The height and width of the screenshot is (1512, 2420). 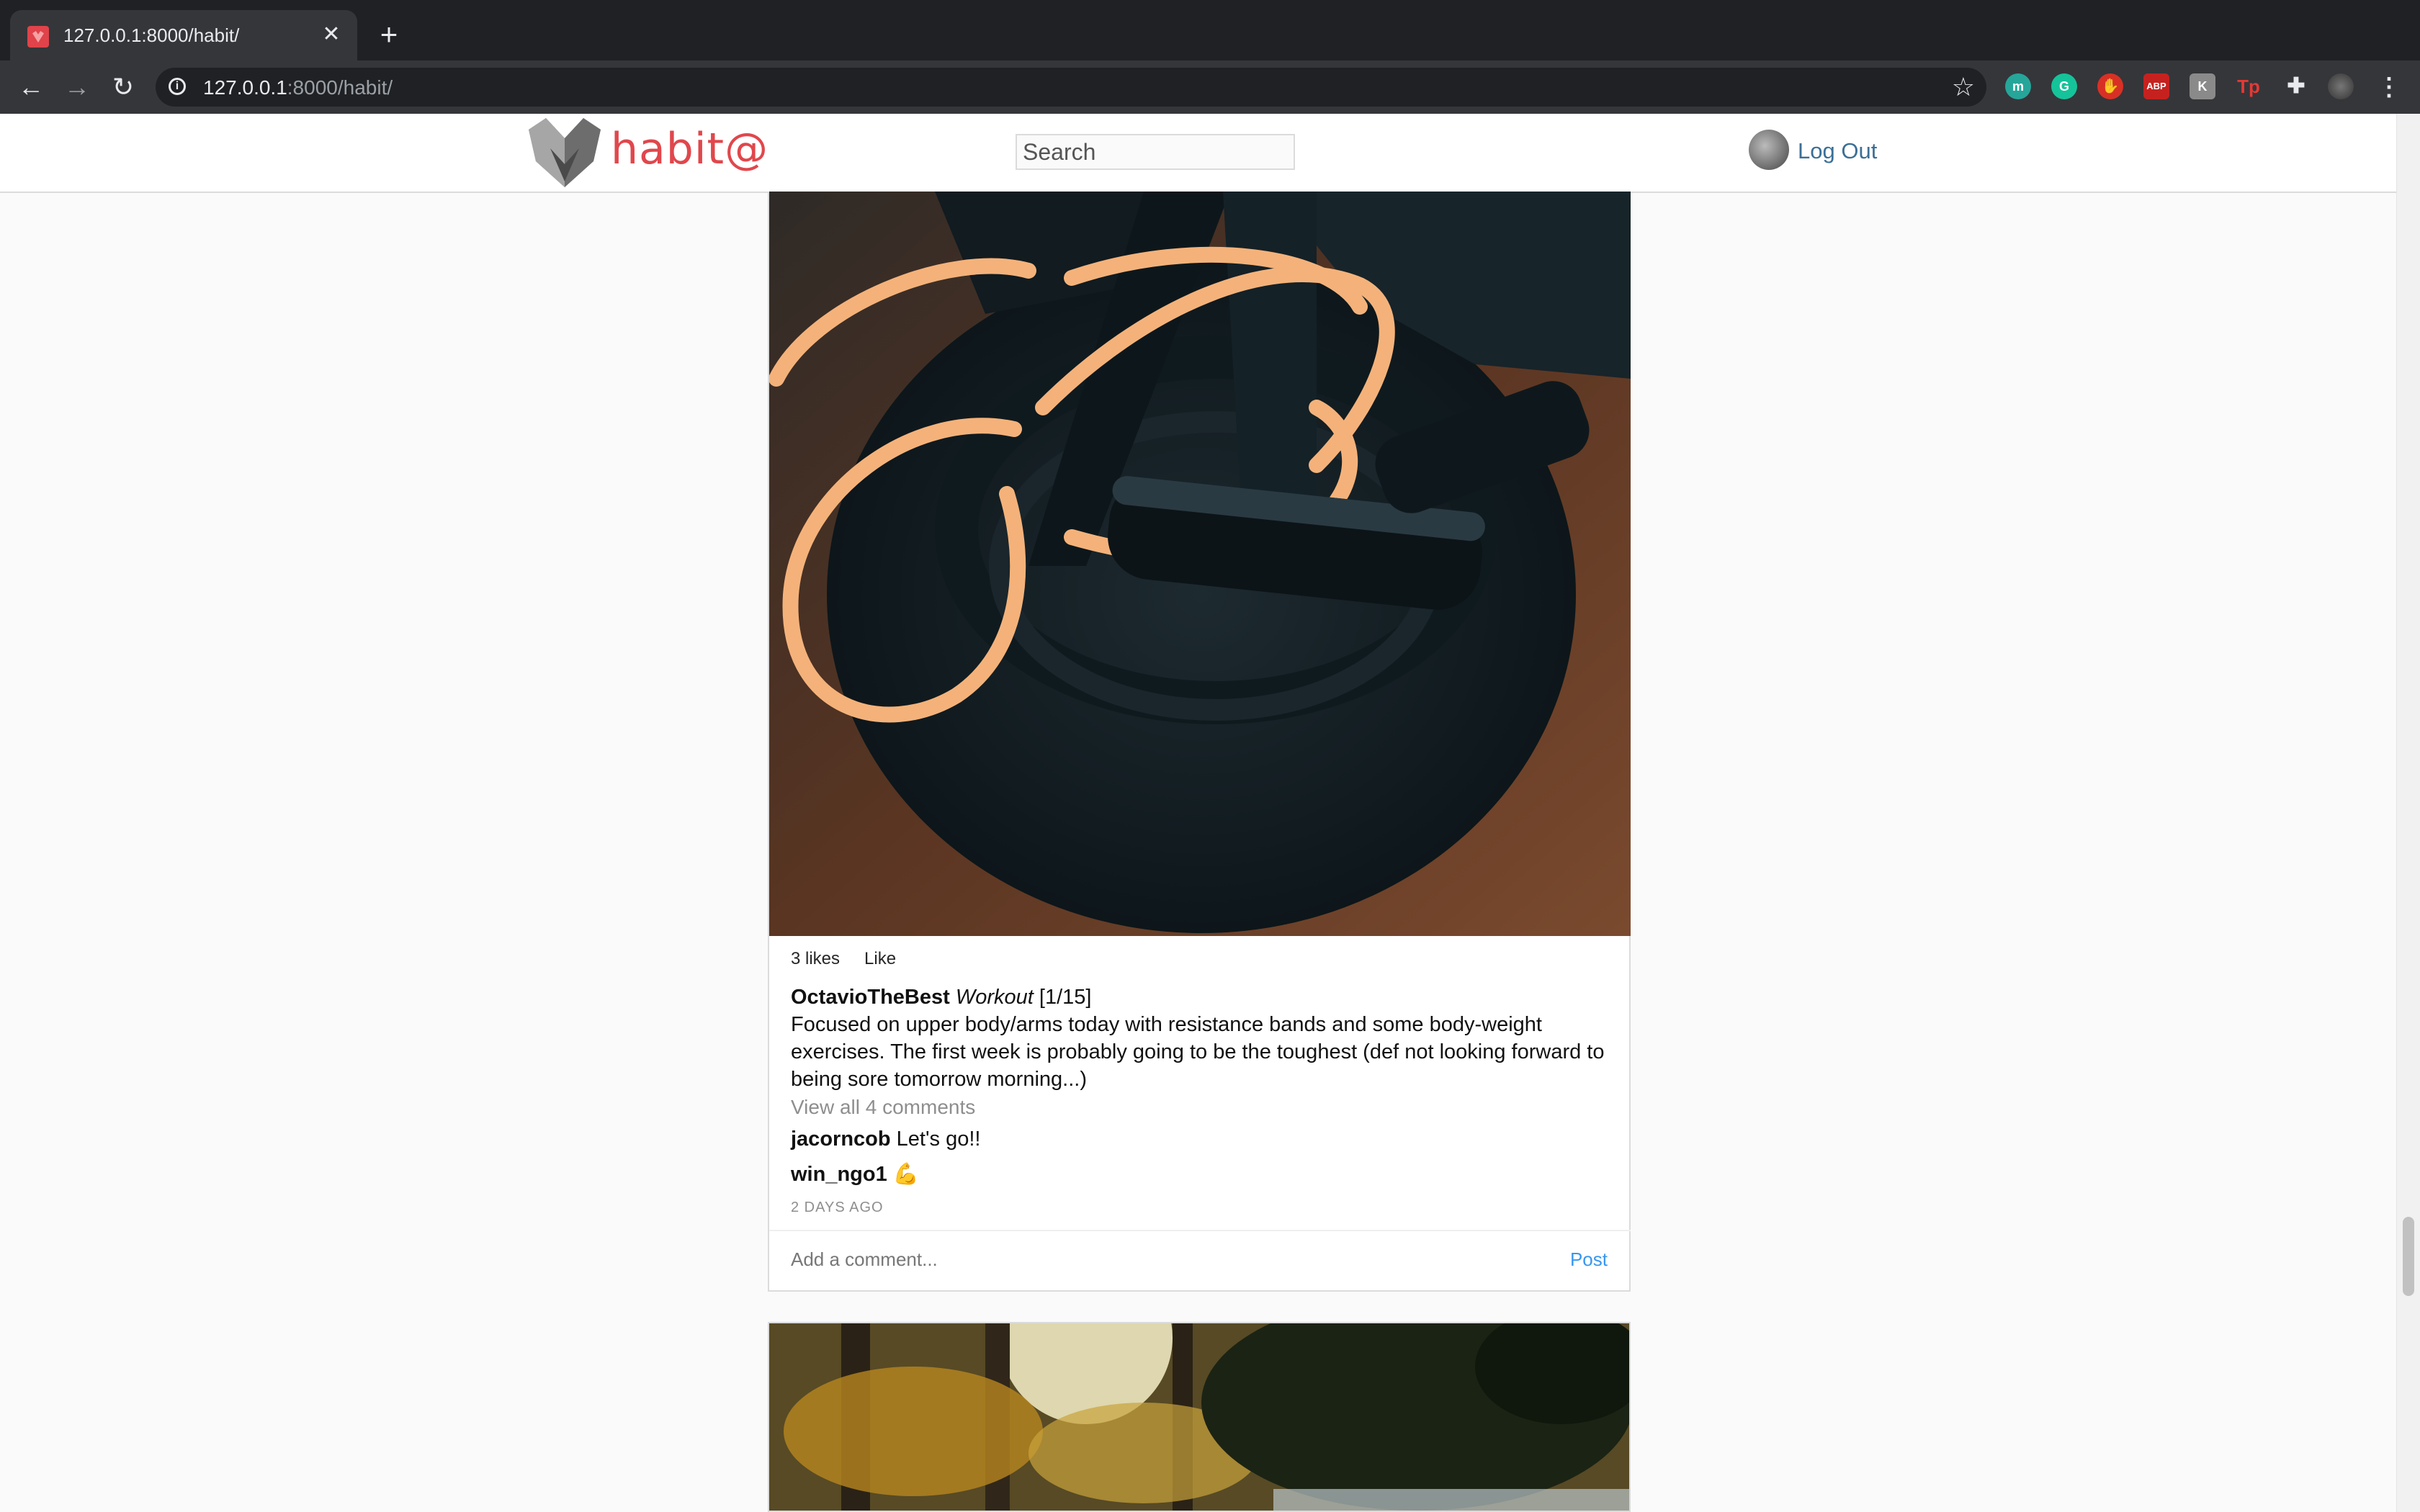 What do you see at coordinates (2249, 86) in the screenshot?
I see `extension-tp-icon: Tp` at bounding box center [2249, 86].